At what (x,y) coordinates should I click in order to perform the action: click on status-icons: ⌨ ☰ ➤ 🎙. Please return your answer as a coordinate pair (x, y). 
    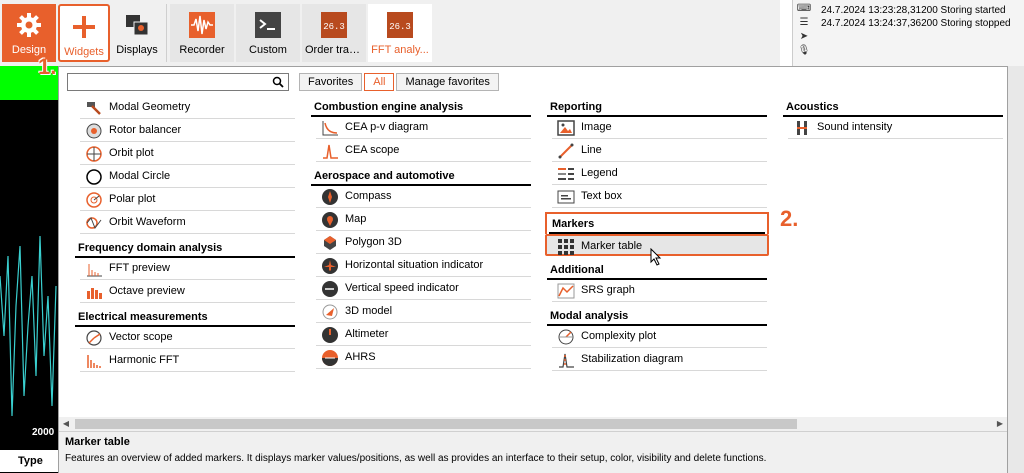
    Looking at the image, I should click on (804, 31).